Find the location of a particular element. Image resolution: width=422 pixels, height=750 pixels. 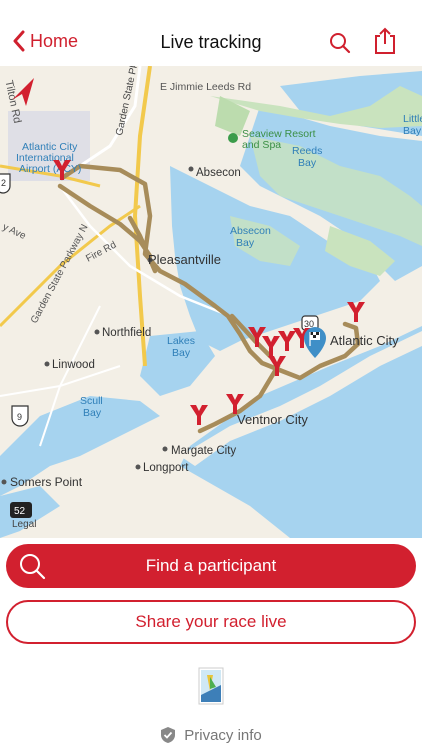

page-title: Live tracking is located at coordinates (211, 42).